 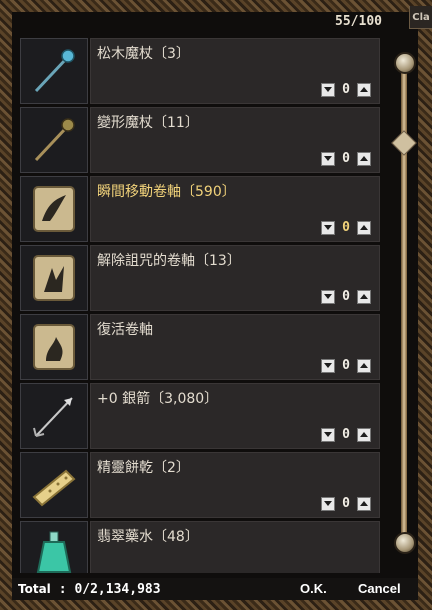 What do you see at coordinates (235, 485) in the screenshot?
I see `item-info: 精靈餅乾〔2〕 0` at bounding box center [235, 485].